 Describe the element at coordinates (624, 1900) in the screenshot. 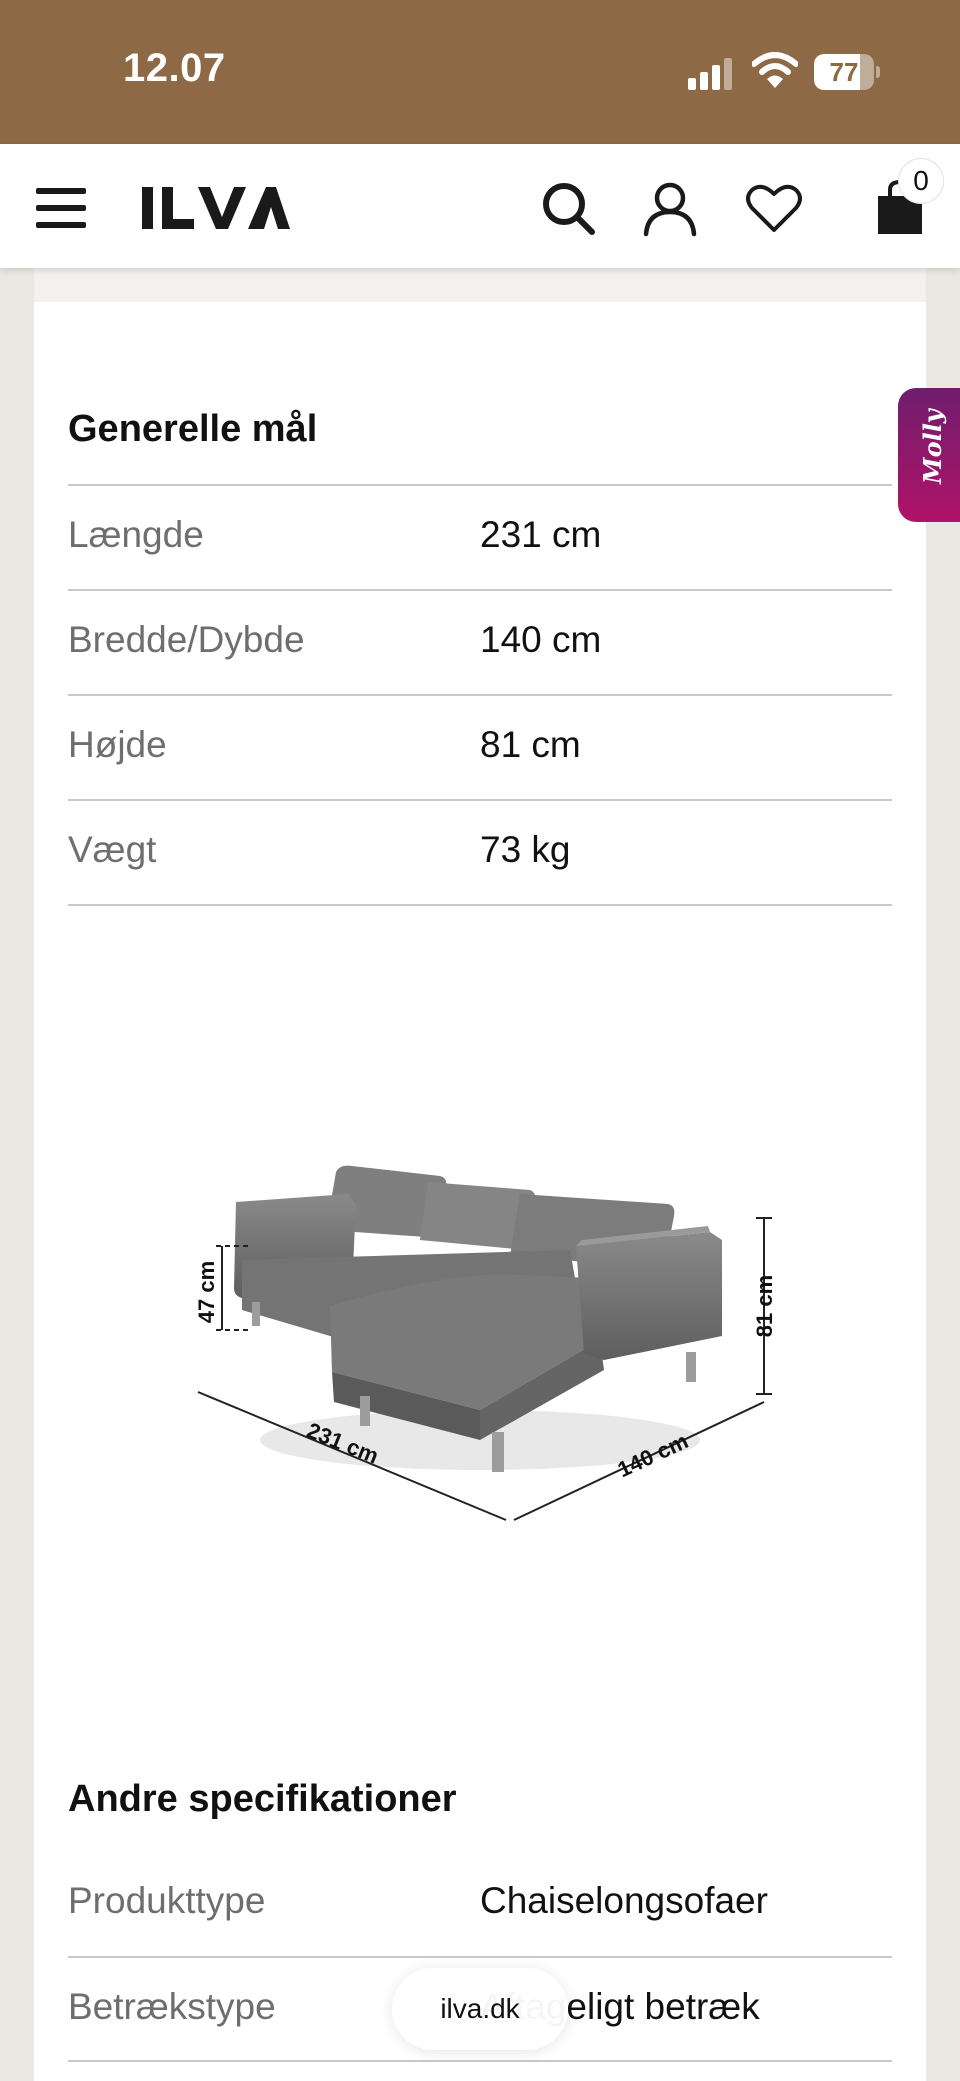

I see `spec-value: Chaiselongsofaer` at that location.